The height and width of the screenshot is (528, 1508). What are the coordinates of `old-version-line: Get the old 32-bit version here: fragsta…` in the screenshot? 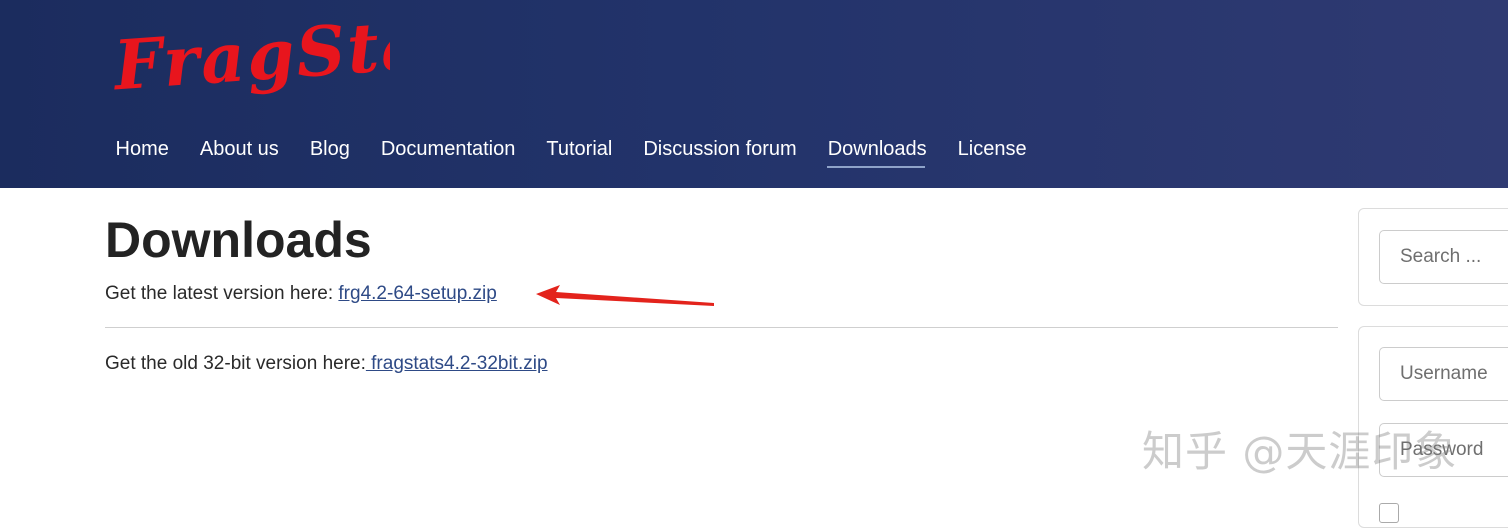 It's located at (326, 364).